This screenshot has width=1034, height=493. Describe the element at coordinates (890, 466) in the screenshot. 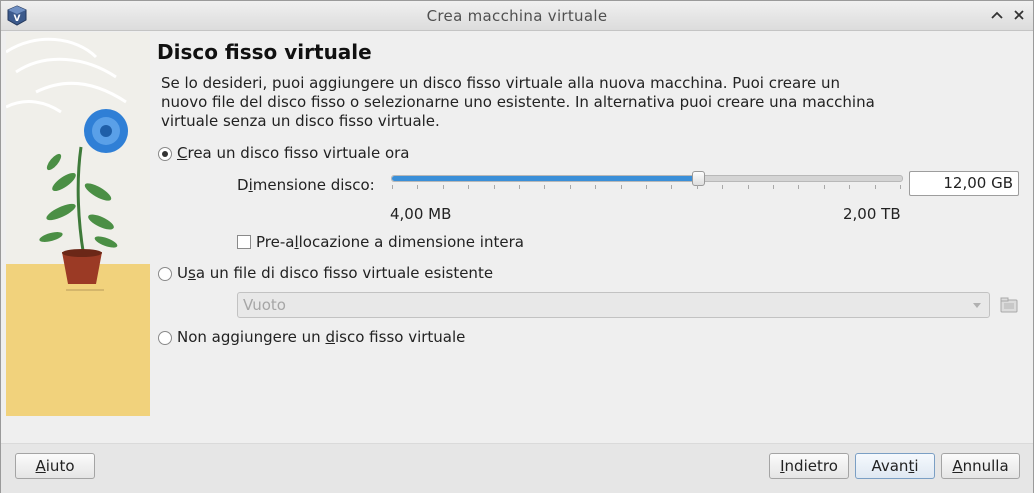

I see `label-text: Avan` at that location.